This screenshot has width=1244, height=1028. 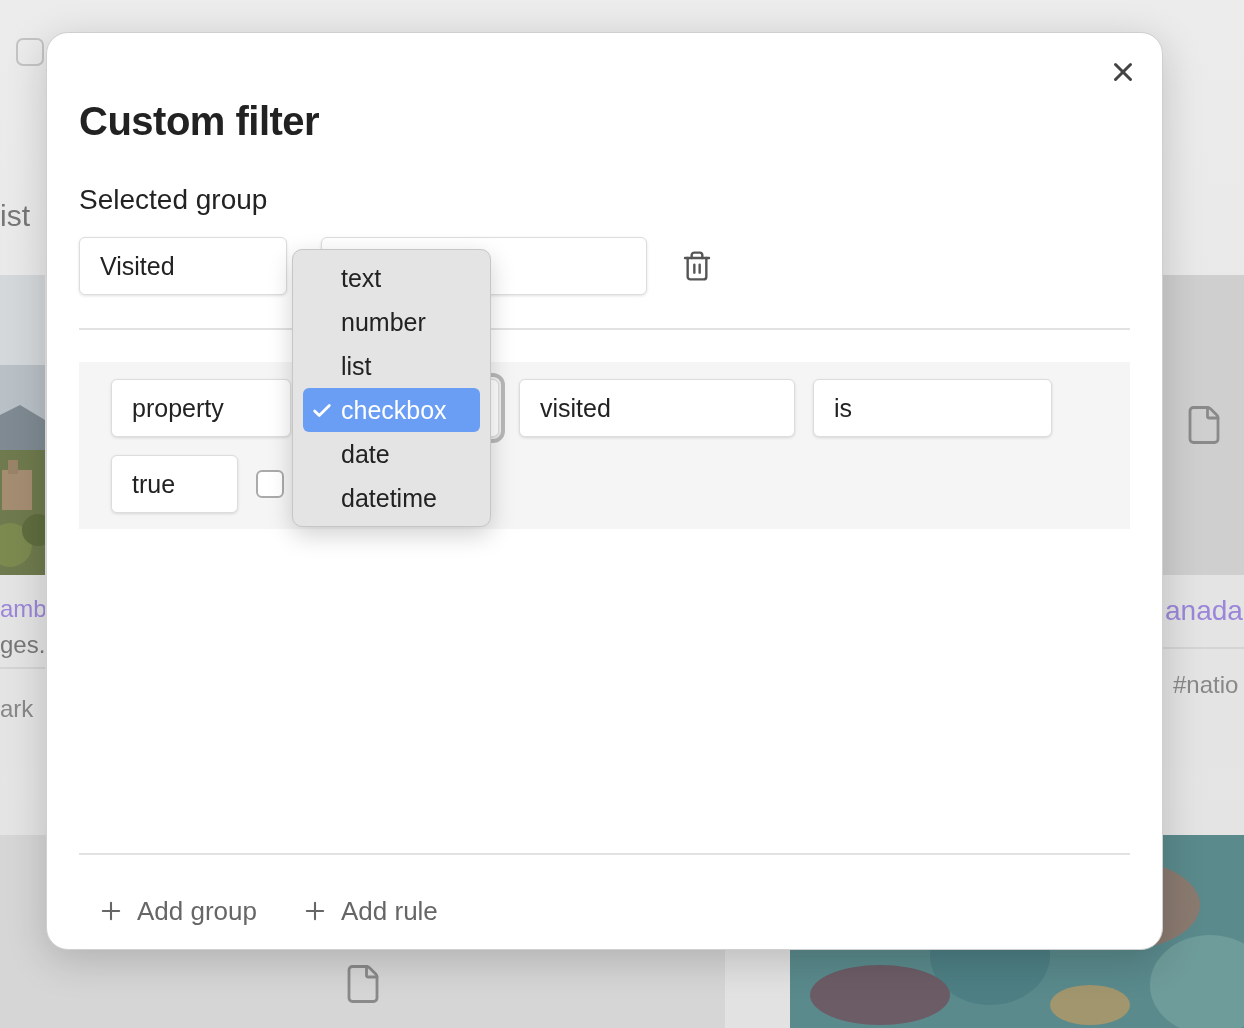 What do you see at coordinates (174, 200) in the screenshot?
I see `section-label: Selected group` at bounding box center [174, 200].